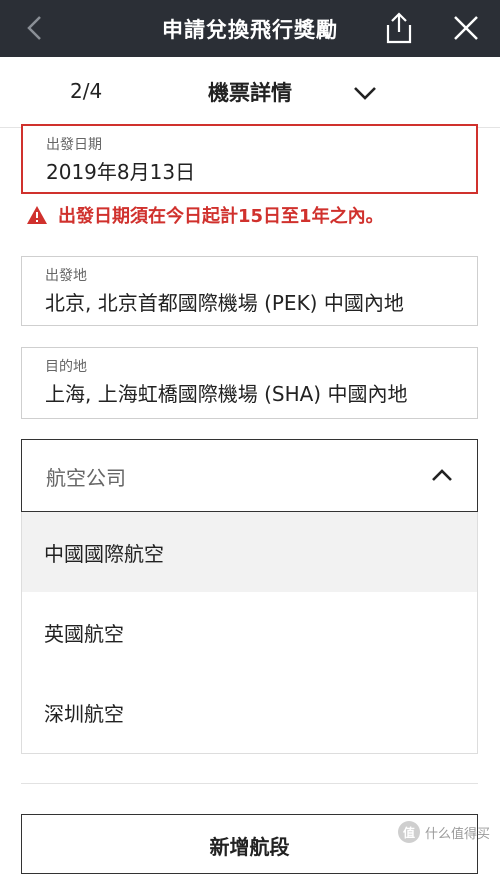 This screenshot has width=500, height=874. What do you see at coordinates (226, 394) in the screenshot?
I see `destination-value: 上海, 上海虹橋國際機場 (SHA) 中國內地` at bounding box center [226, 394].